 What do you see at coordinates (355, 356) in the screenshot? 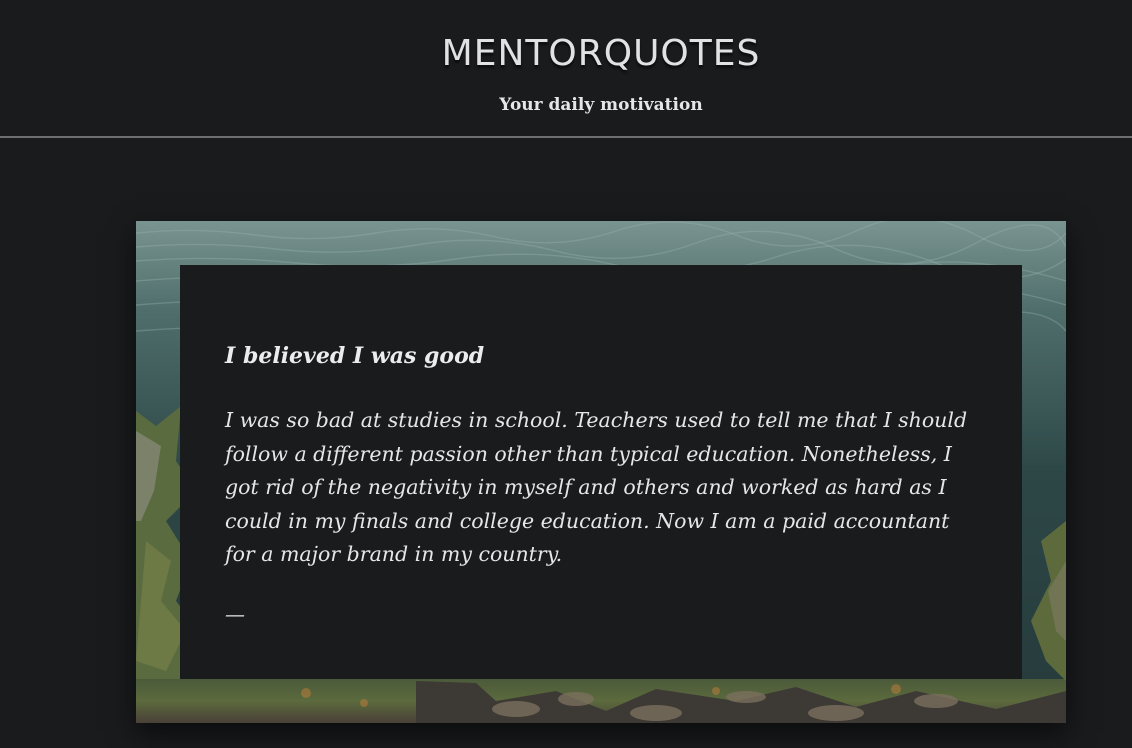
I see `quote-title: I believed I was good` at bounding box center [355, 356].